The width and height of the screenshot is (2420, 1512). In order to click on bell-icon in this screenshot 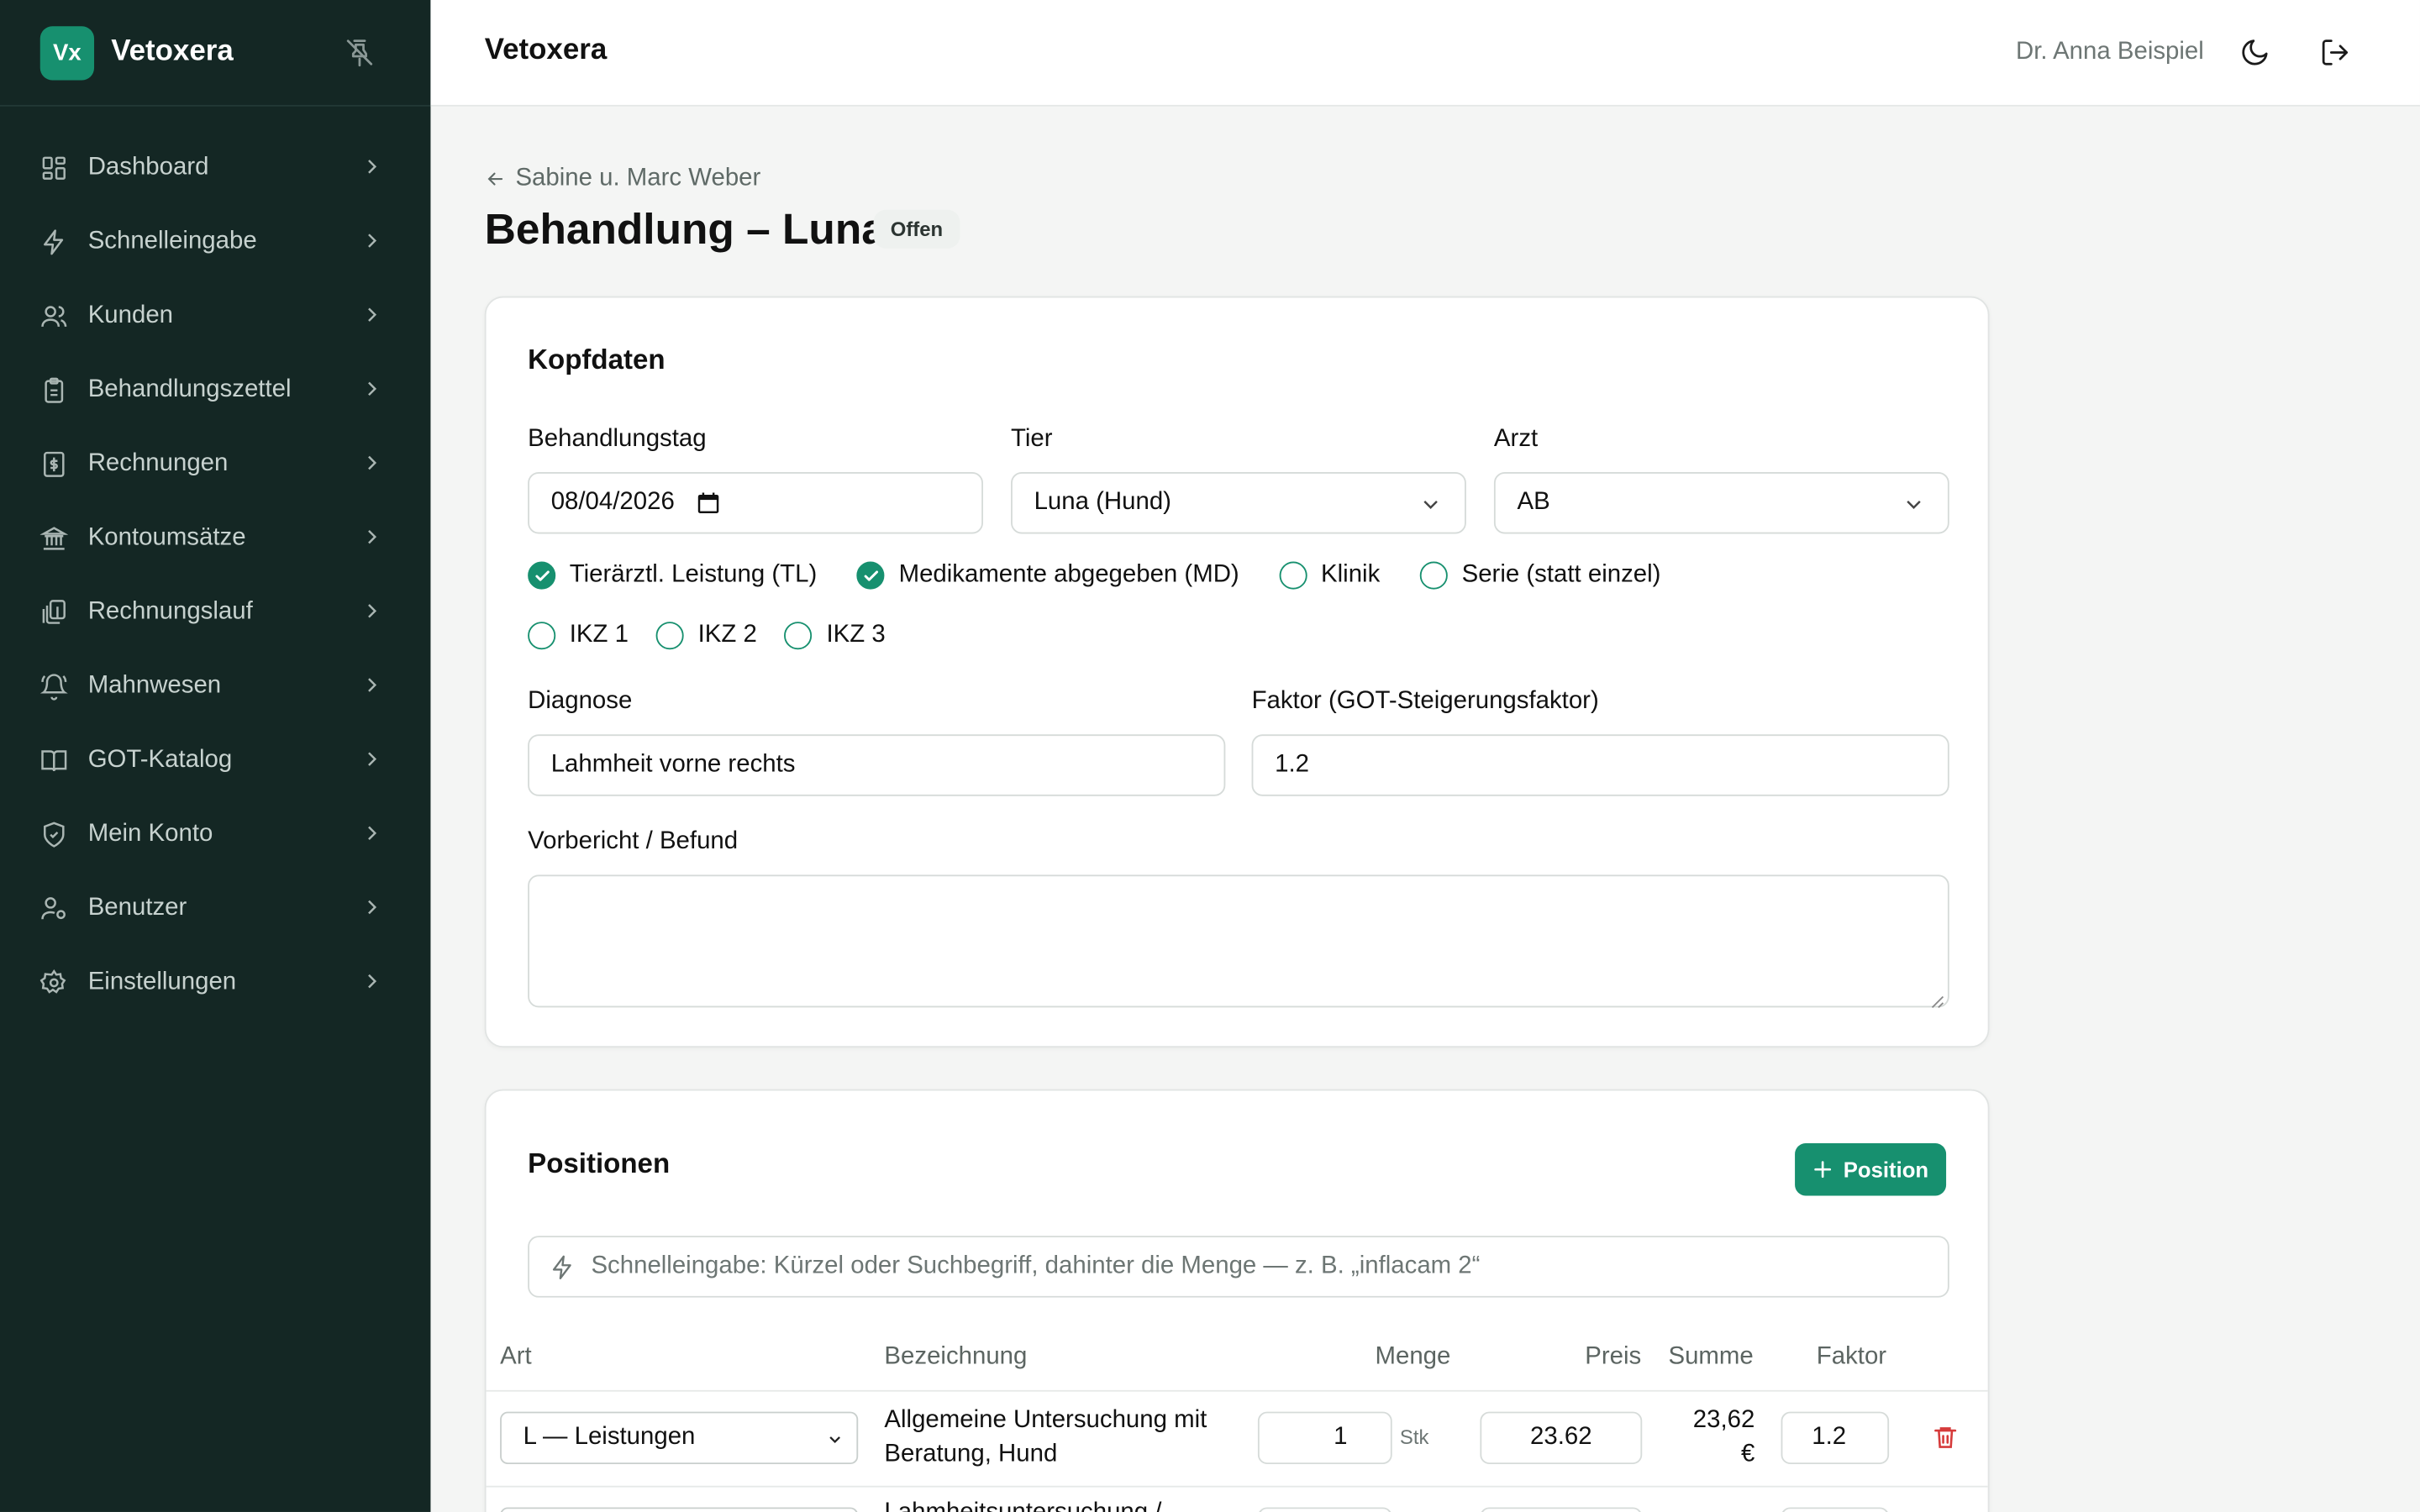, I will do `click(53, 687)`.